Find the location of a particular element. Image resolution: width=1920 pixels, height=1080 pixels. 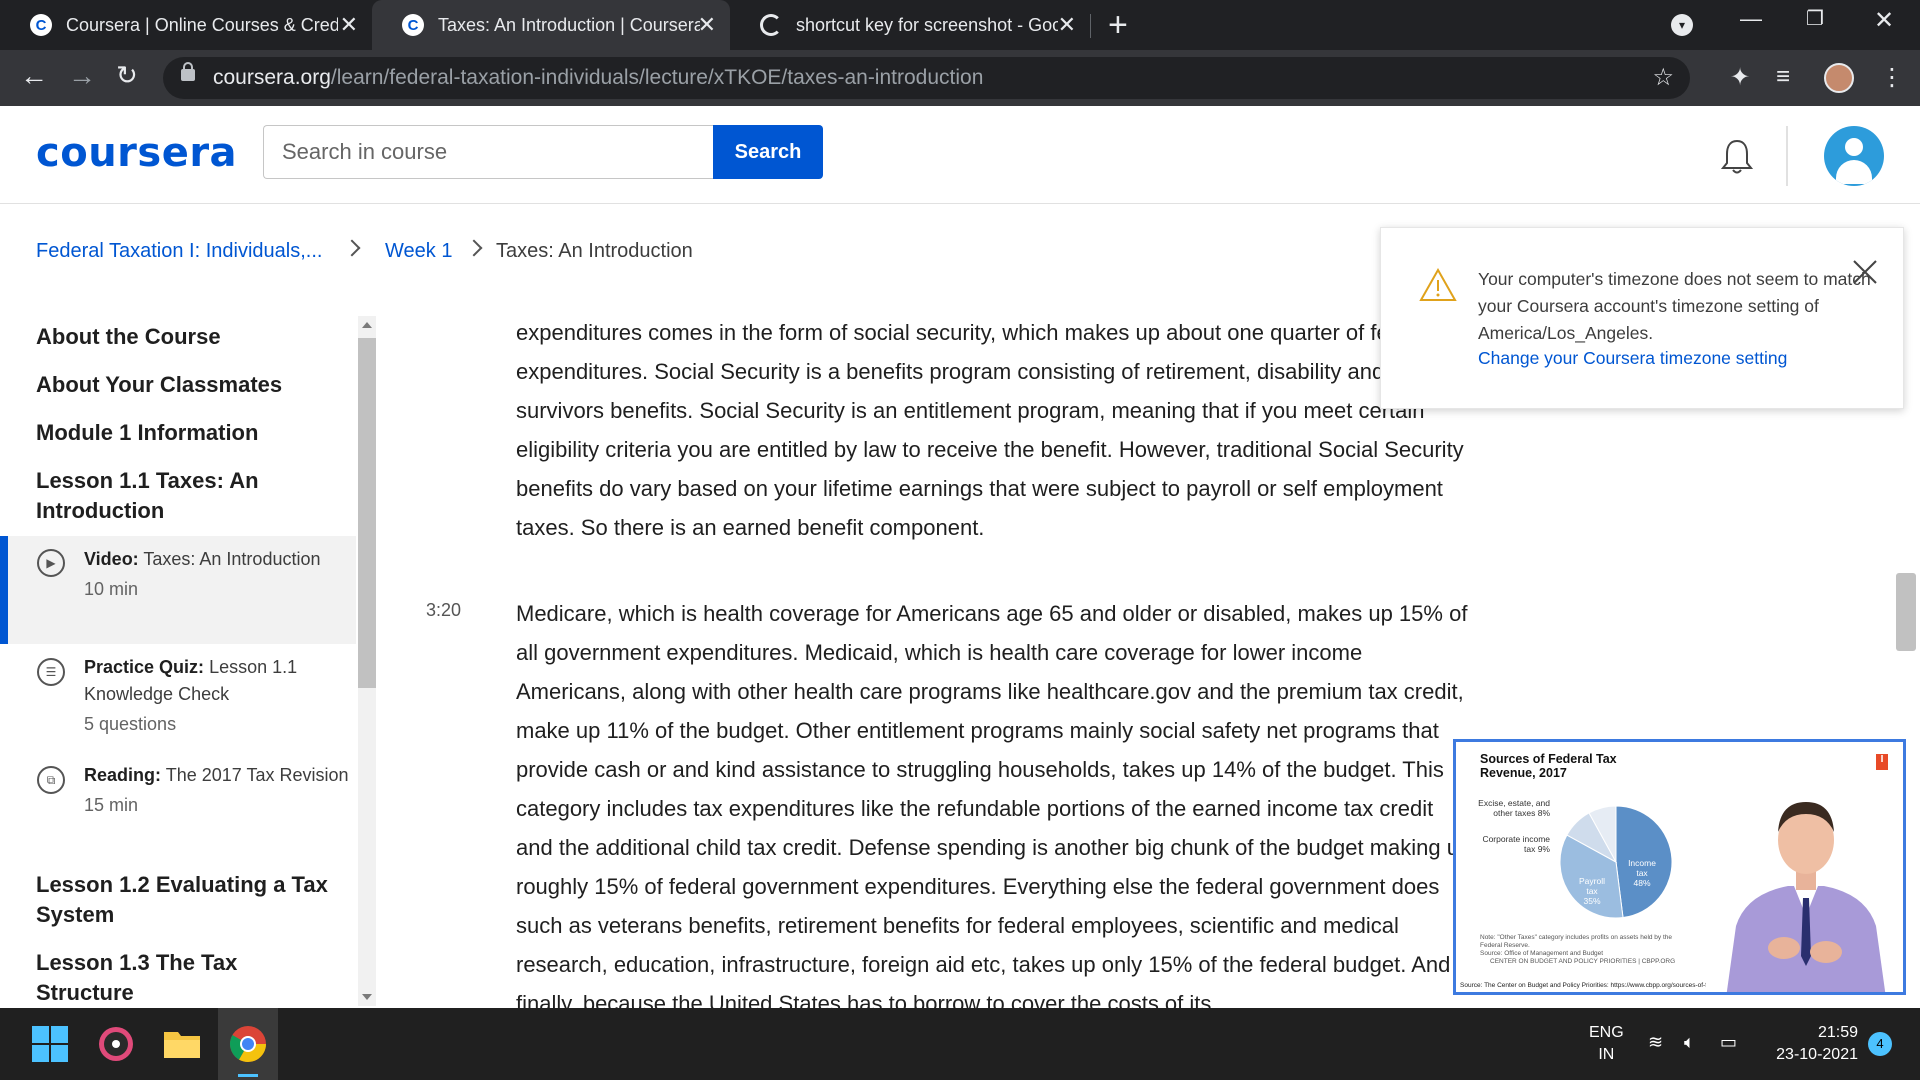

windows-start-icon is located at coordinates (50, 1044).